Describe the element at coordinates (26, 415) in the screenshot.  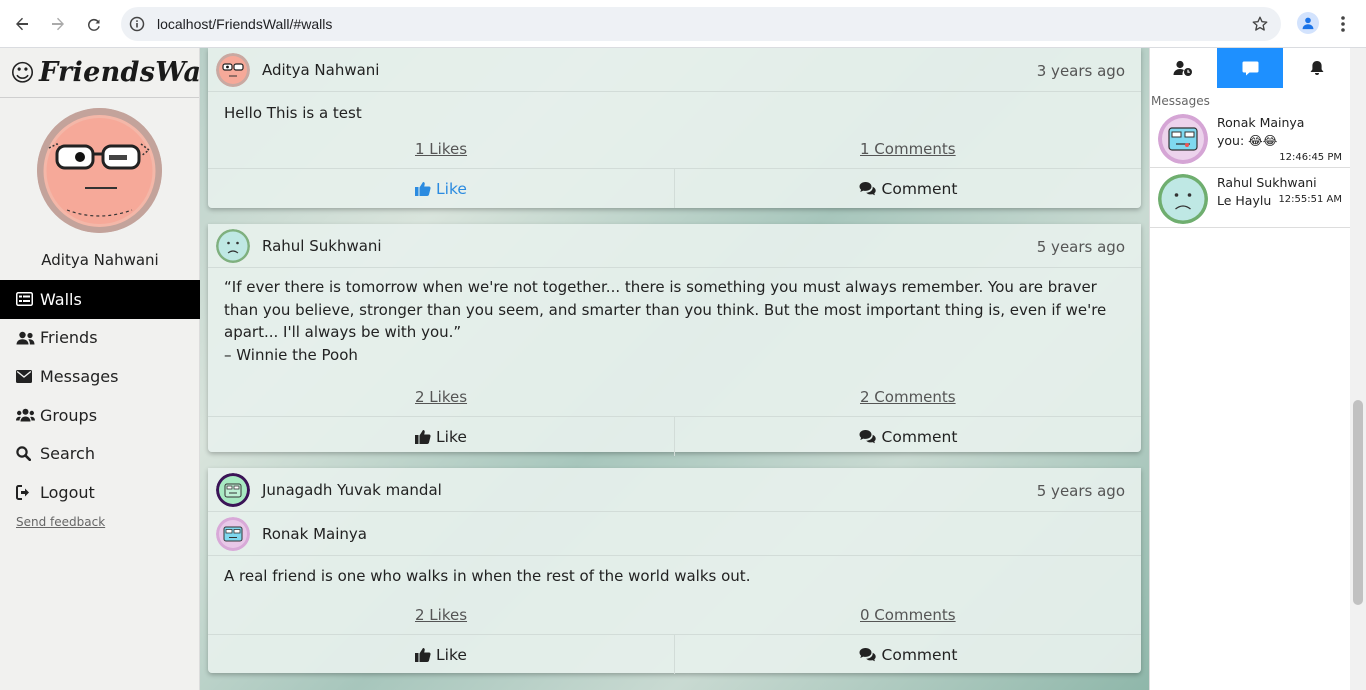
I see `groups-icon` at that location.